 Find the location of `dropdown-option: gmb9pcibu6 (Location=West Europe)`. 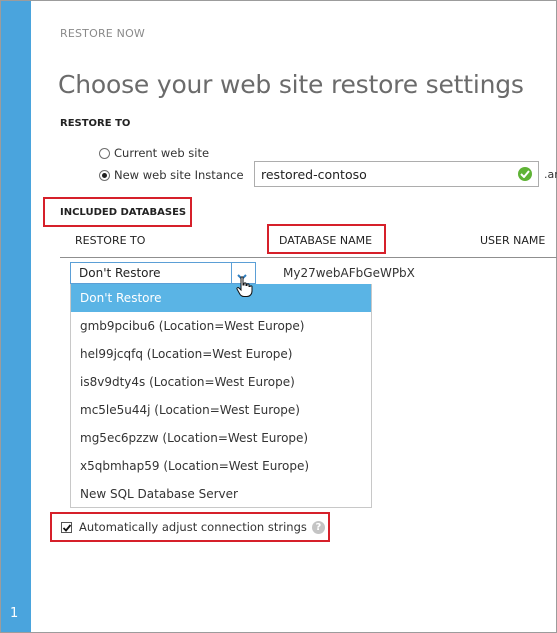

dropdown-option: gmb9pcibu6 (Location=West Europe) is located at coordinates (221, 326).